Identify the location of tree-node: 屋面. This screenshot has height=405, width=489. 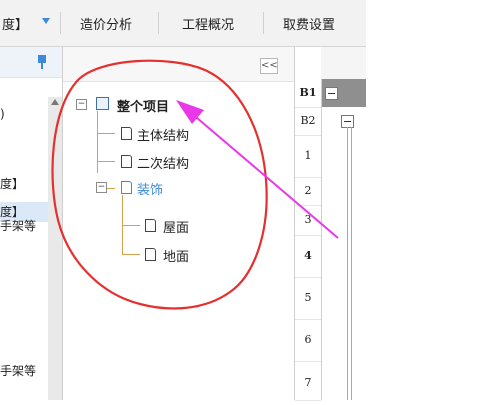
(176, 226).